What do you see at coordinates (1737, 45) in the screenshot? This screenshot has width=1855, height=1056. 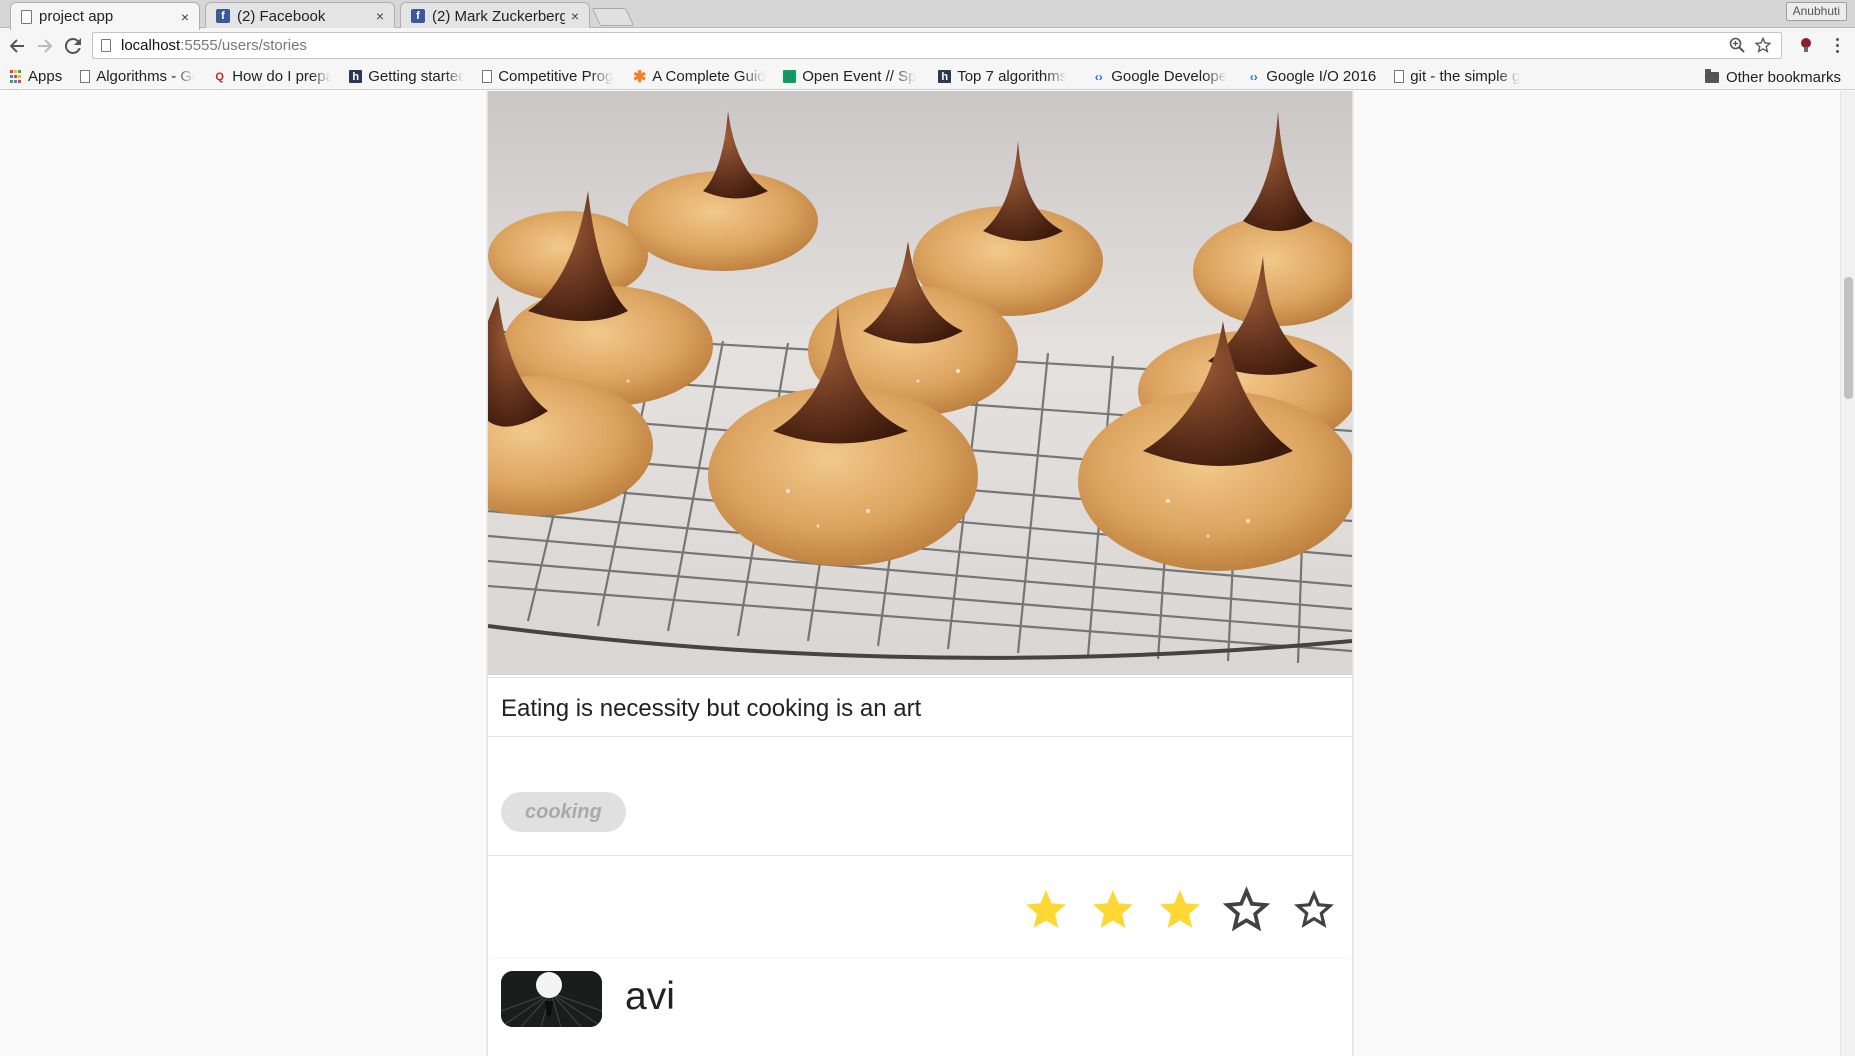 I see `zoom-icon` at bounding box center [1737, 45].